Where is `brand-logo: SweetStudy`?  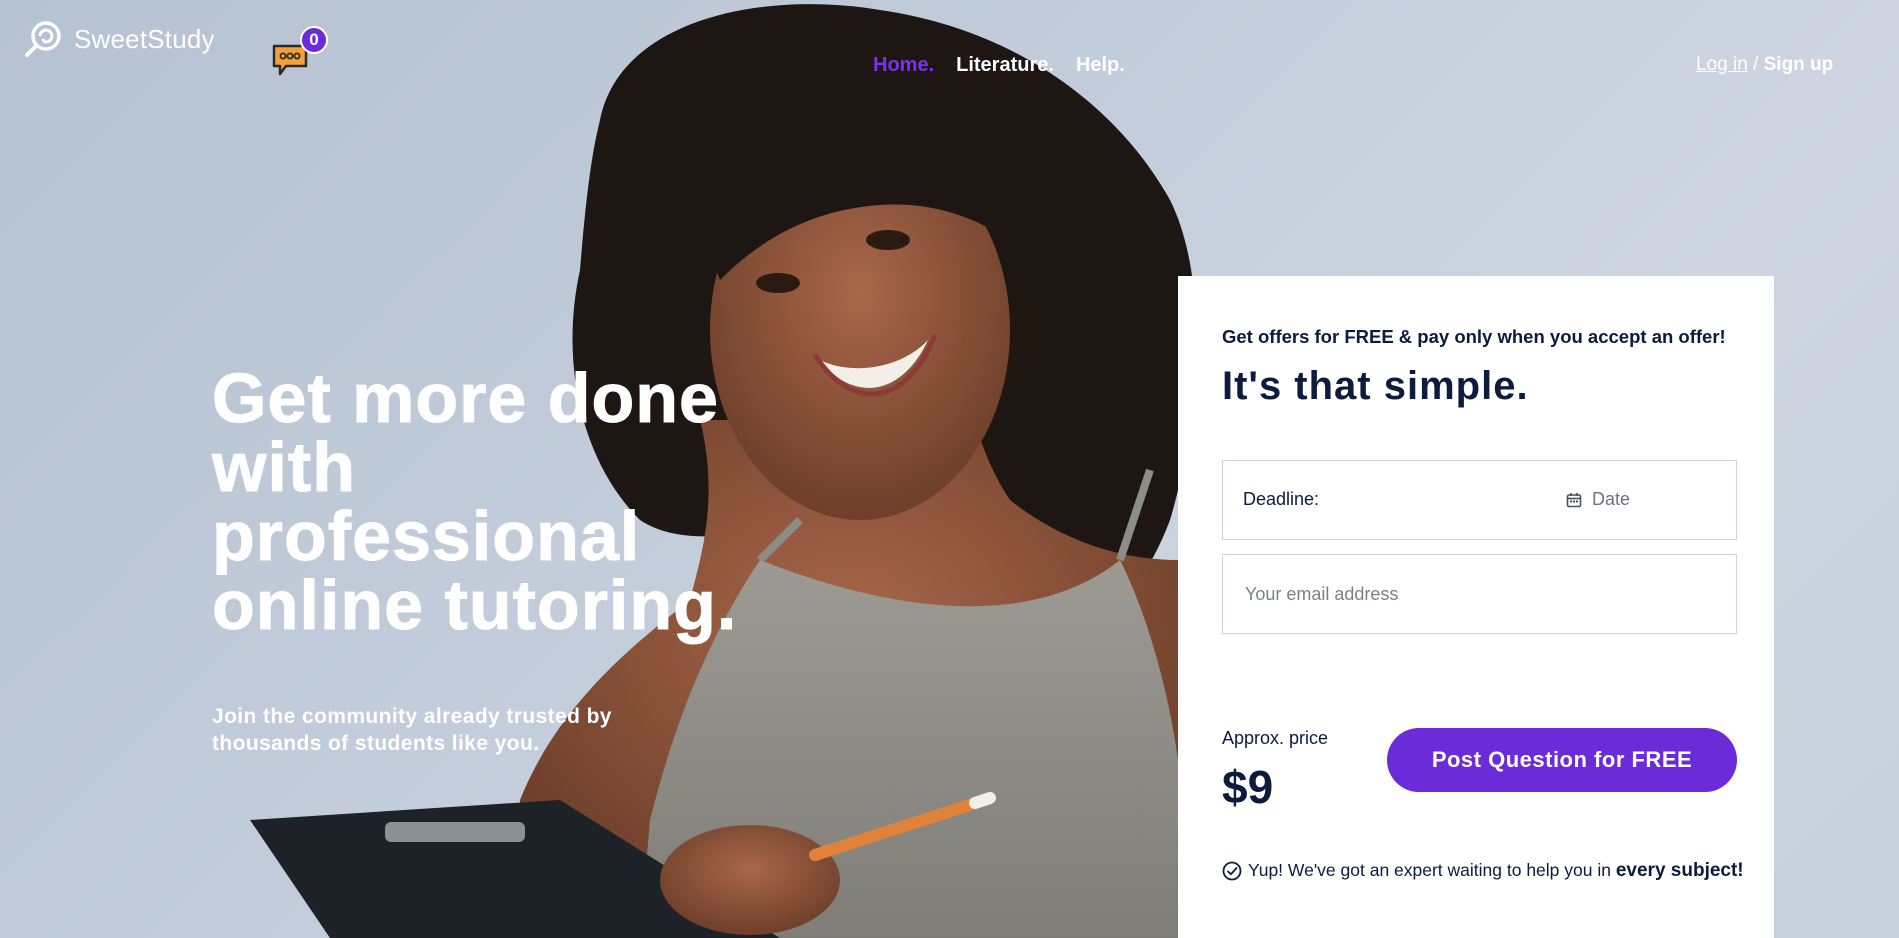 brand-logo: SweetStudy is located at coordinates (119, 39).